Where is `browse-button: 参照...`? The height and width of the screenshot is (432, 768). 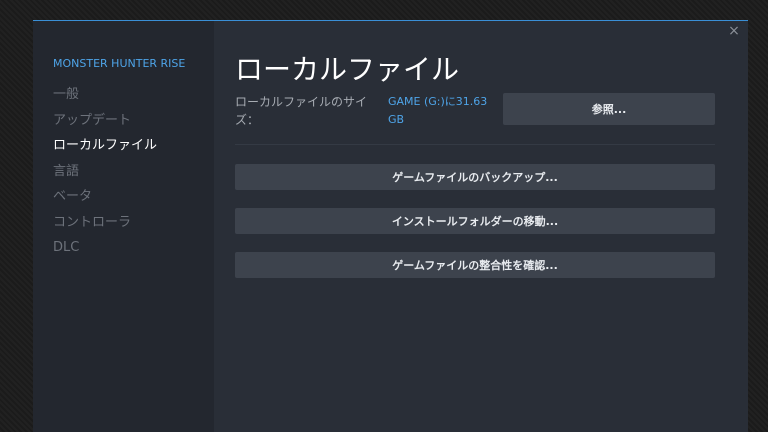 browse-button: 参照... is located at coordinates (609, 109).